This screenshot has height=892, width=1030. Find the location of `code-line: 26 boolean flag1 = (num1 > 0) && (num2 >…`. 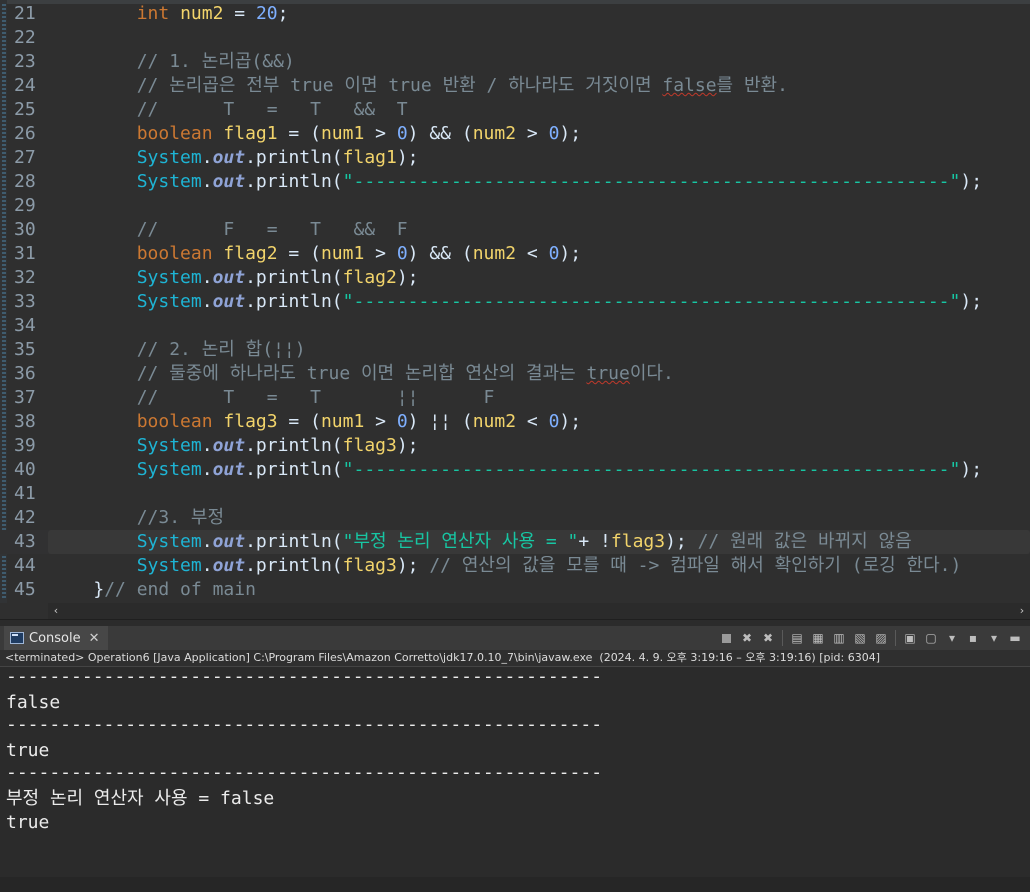

code-line: 26 boolean flag1 = (num1 > 0) && (num2 >… is located at coordinates (515, 134).